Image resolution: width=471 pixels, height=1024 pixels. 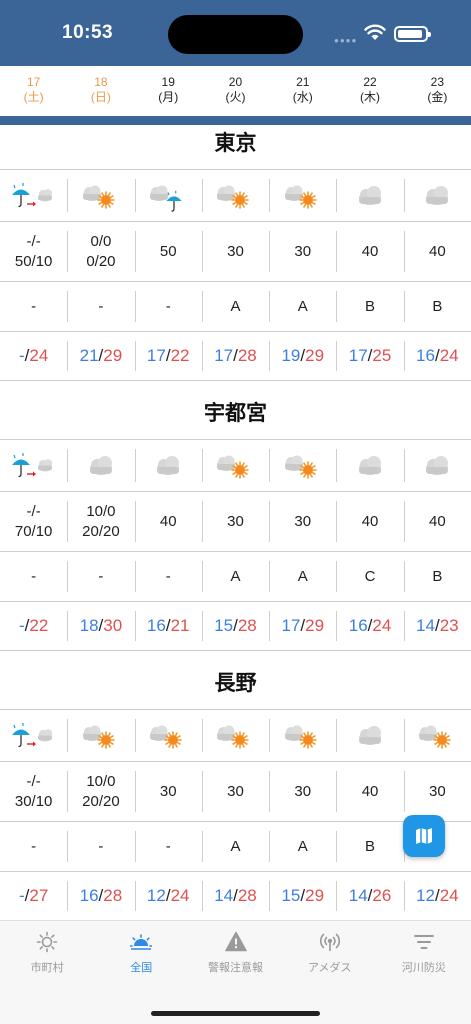 I want to click on date-weekday: (火), so click(x=235, y=97).